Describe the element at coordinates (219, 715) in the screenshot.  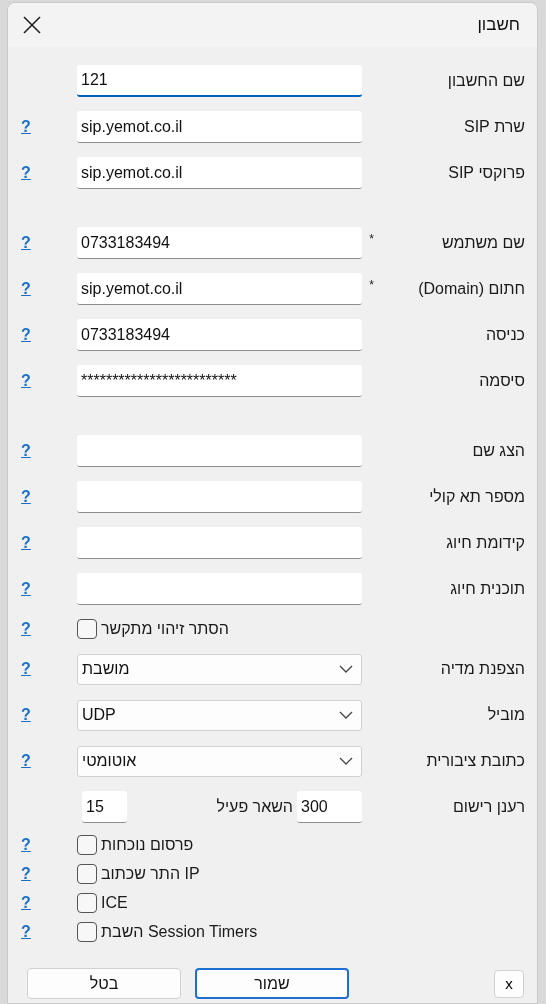
I see `dropdown: UDP` at that location.